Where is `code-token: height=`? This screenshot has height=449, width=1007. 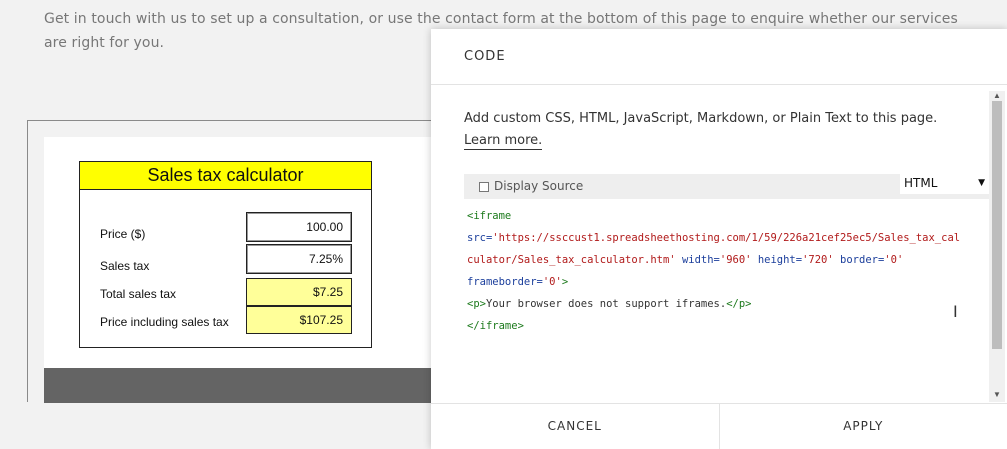
code-token: height= is located at coordinates (780, 260).